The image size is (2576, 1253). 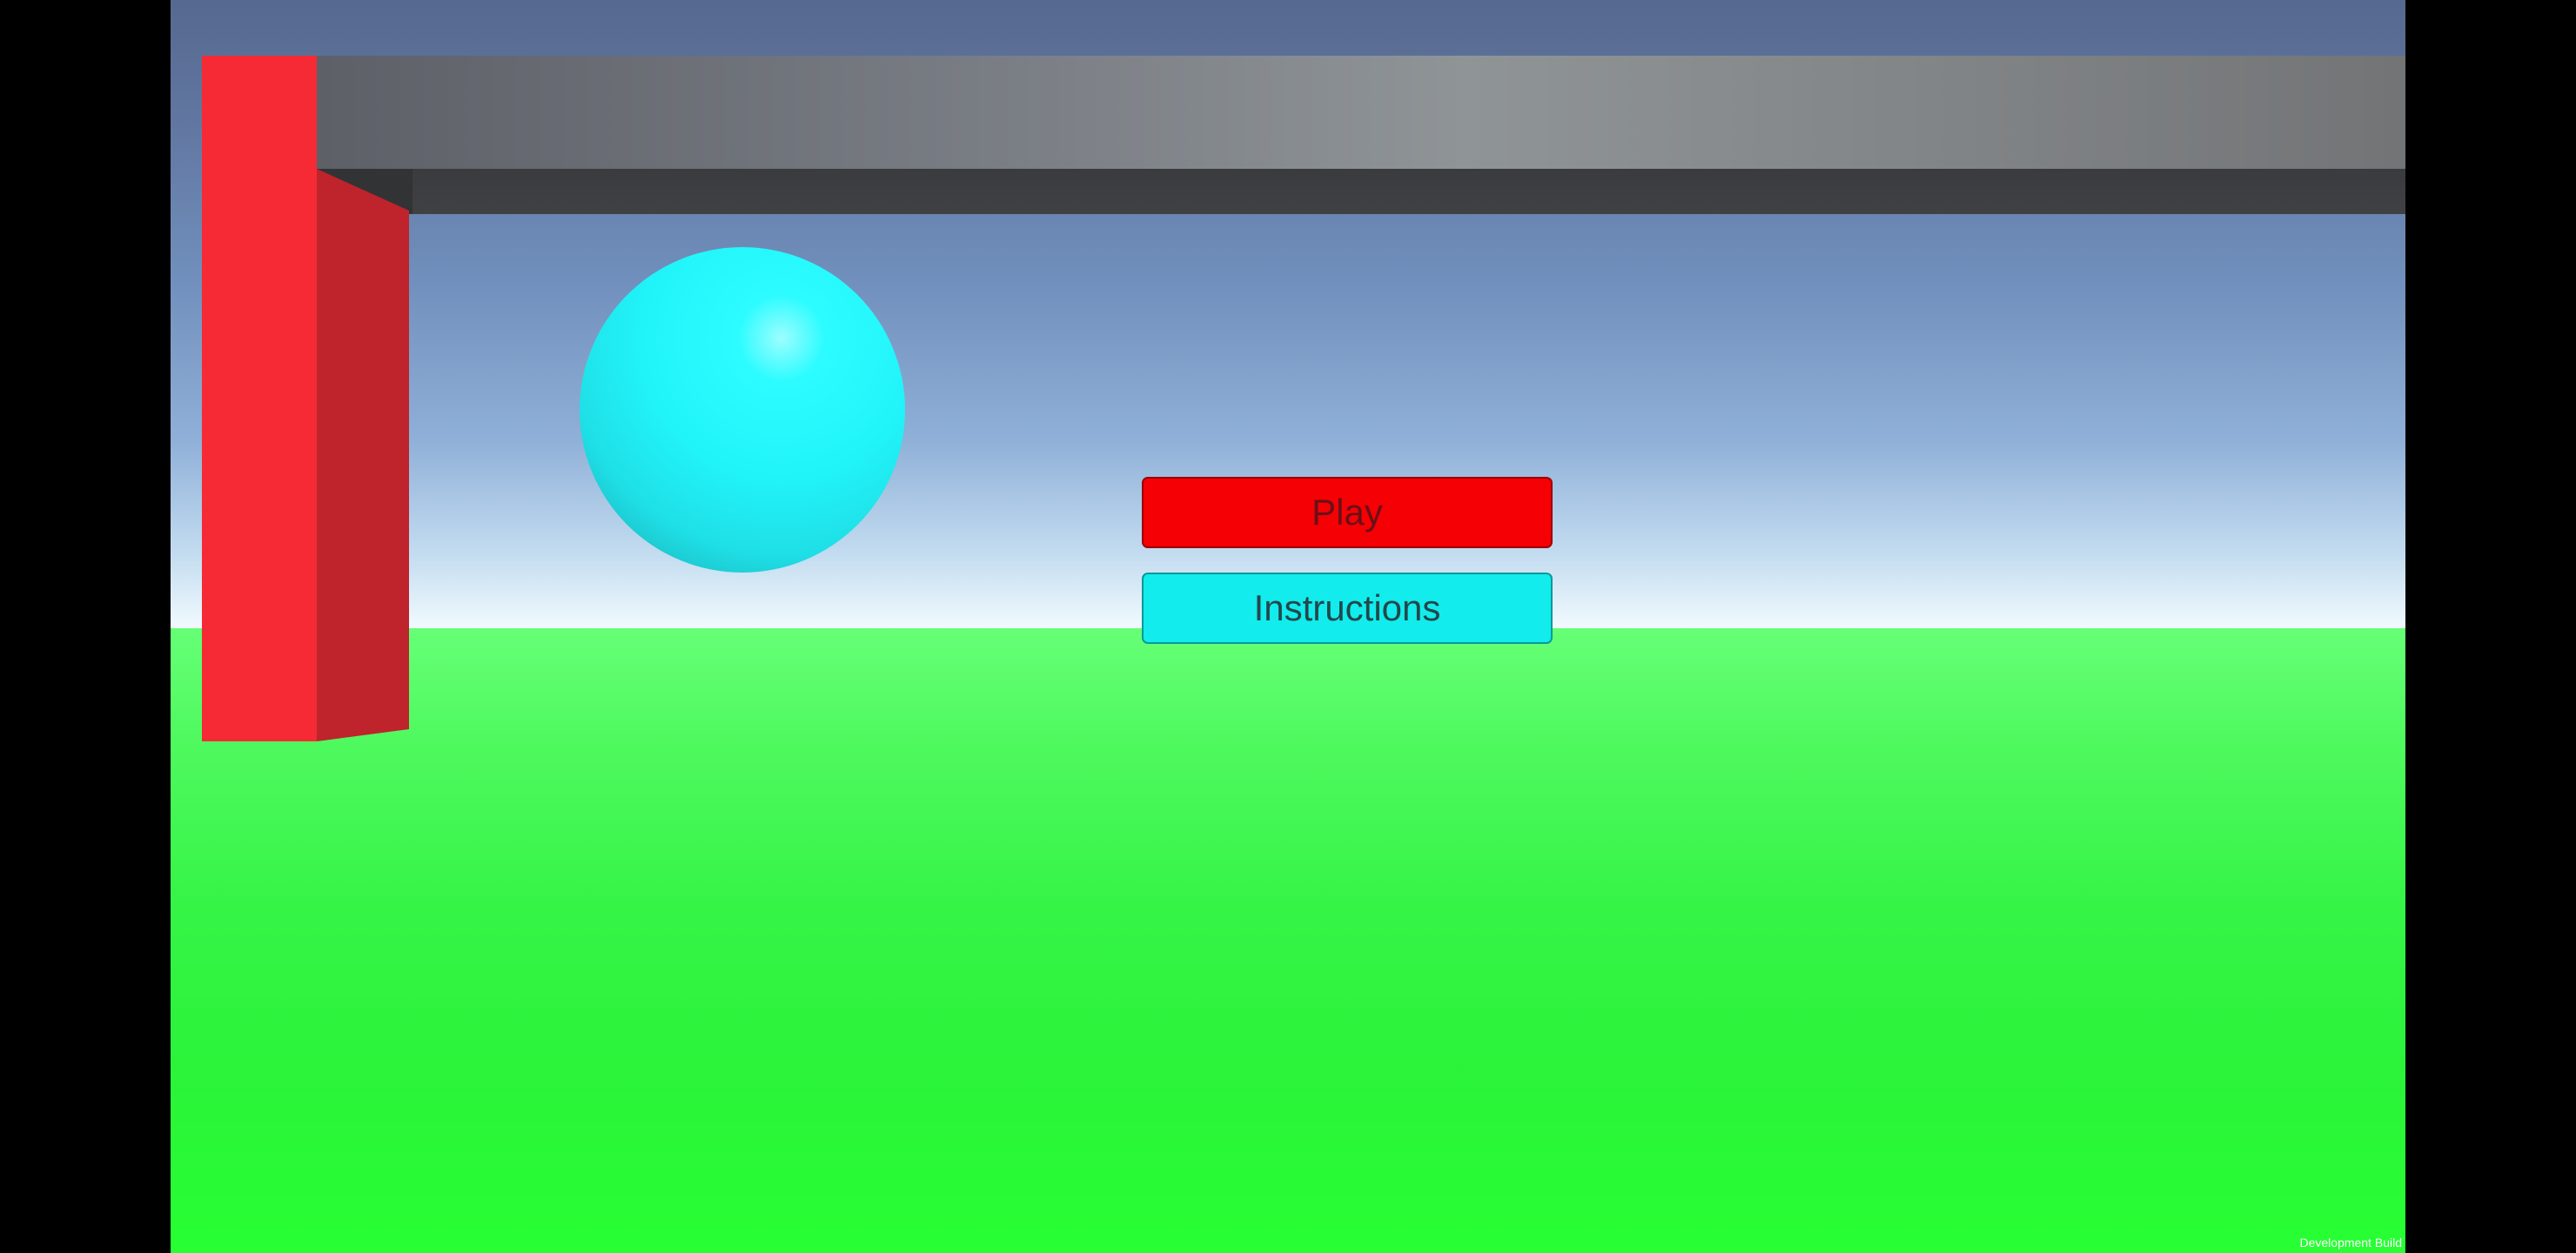 What do you see at coordinates (363, 455) in the screenshot?
I see `red-pillar-side` at bounding box center [363, 455].